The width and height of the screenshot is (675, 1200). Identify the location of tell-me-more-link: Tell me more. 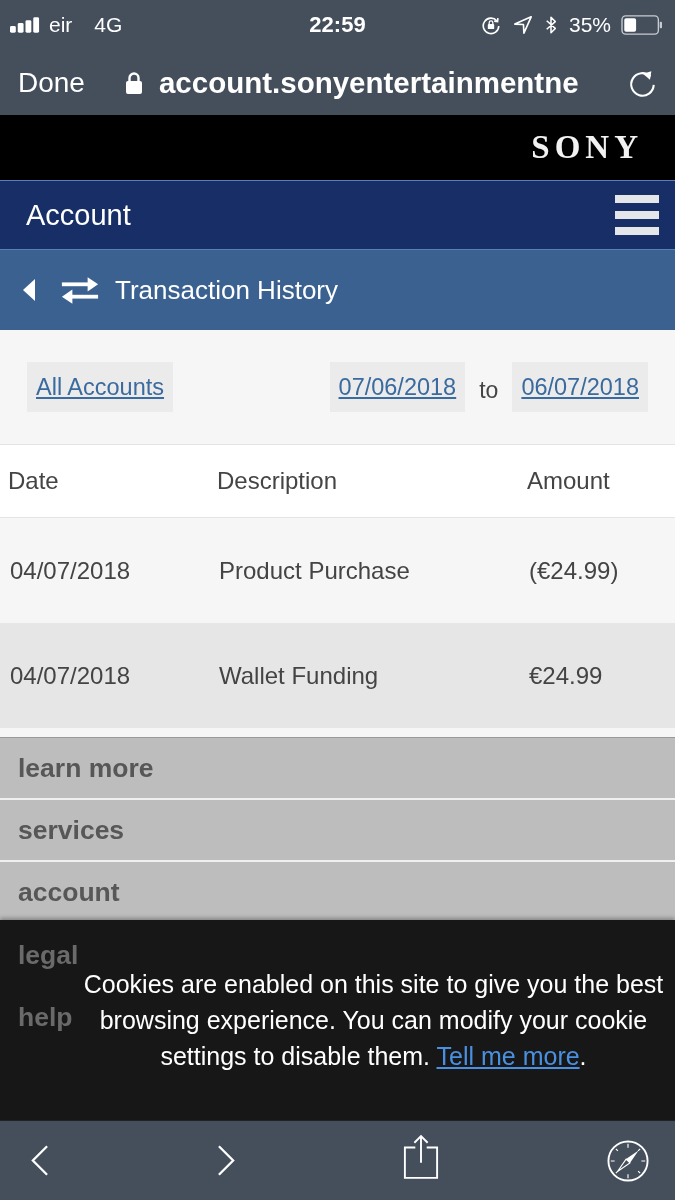
(508, 1056).